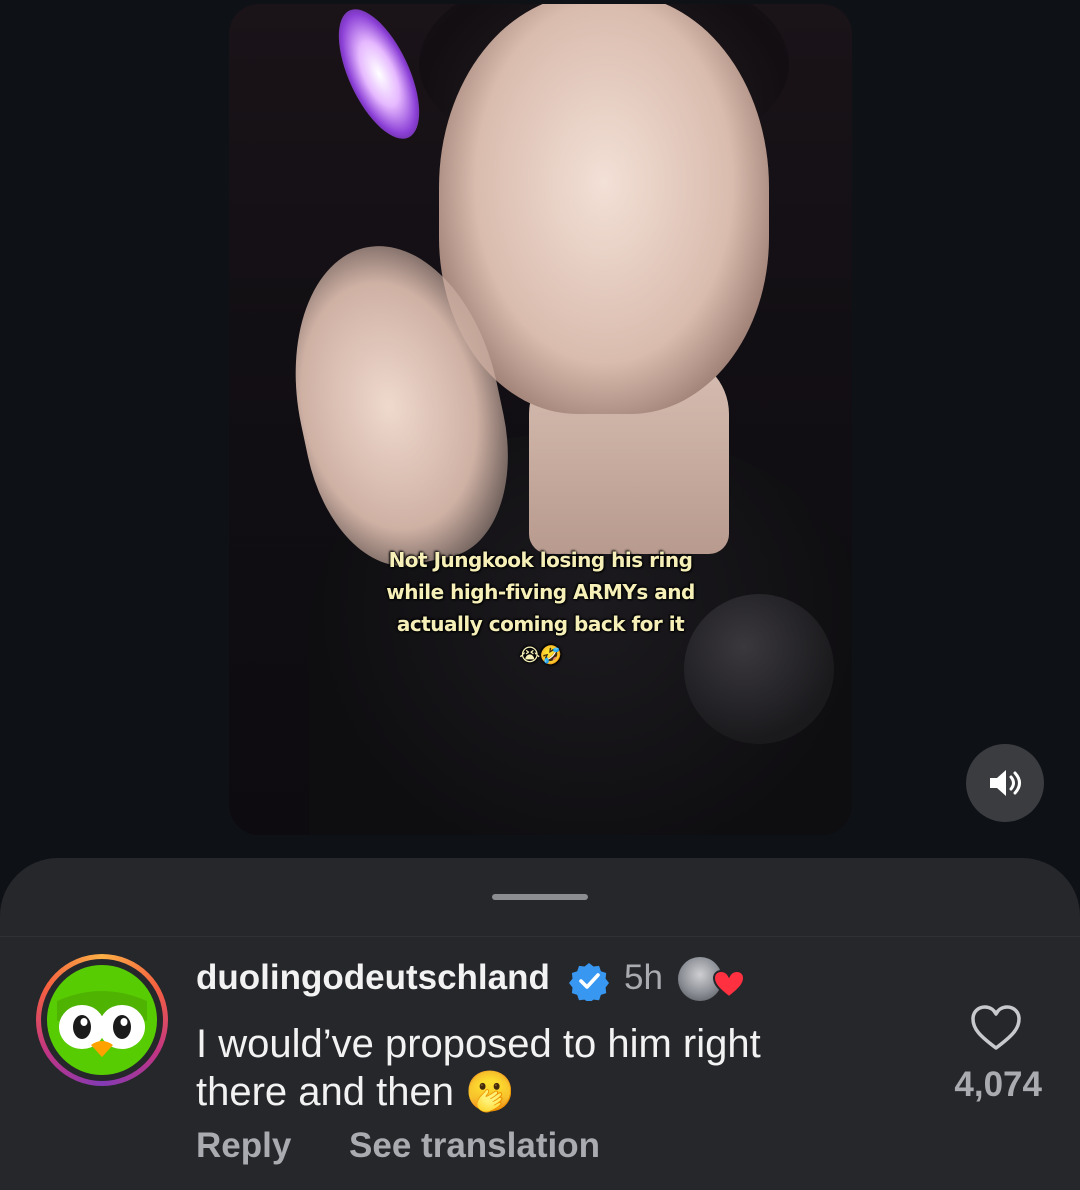  I want to click on sheet-divider, so click(540, 936).